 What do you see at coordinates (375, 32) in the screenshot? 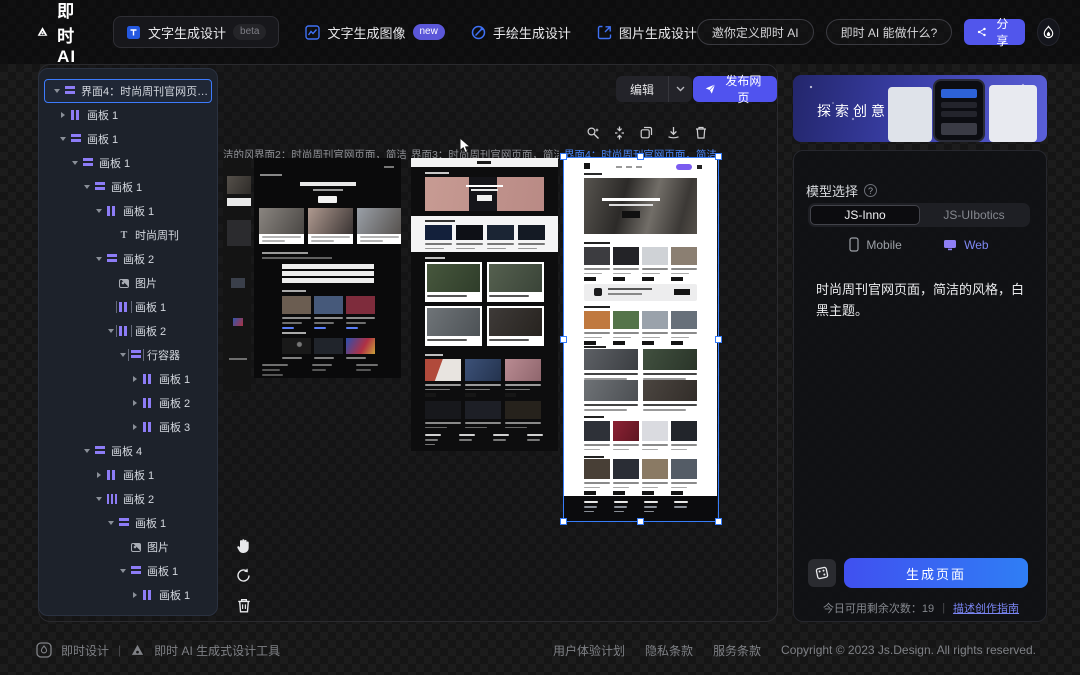
I see `nav-item: 文字生成图像 new` at bounding box center [375, 32].